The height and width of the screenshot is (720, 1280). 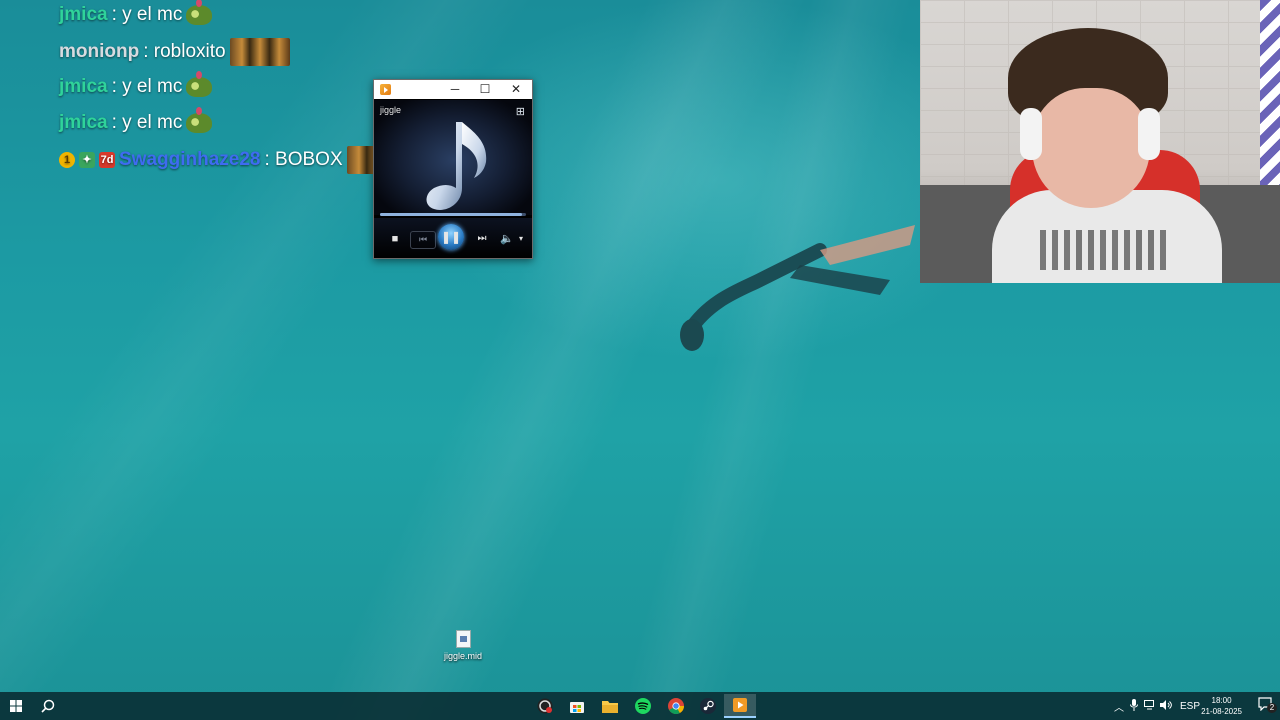 I want to click on microphone-icon, so click(x=1134, y=706).